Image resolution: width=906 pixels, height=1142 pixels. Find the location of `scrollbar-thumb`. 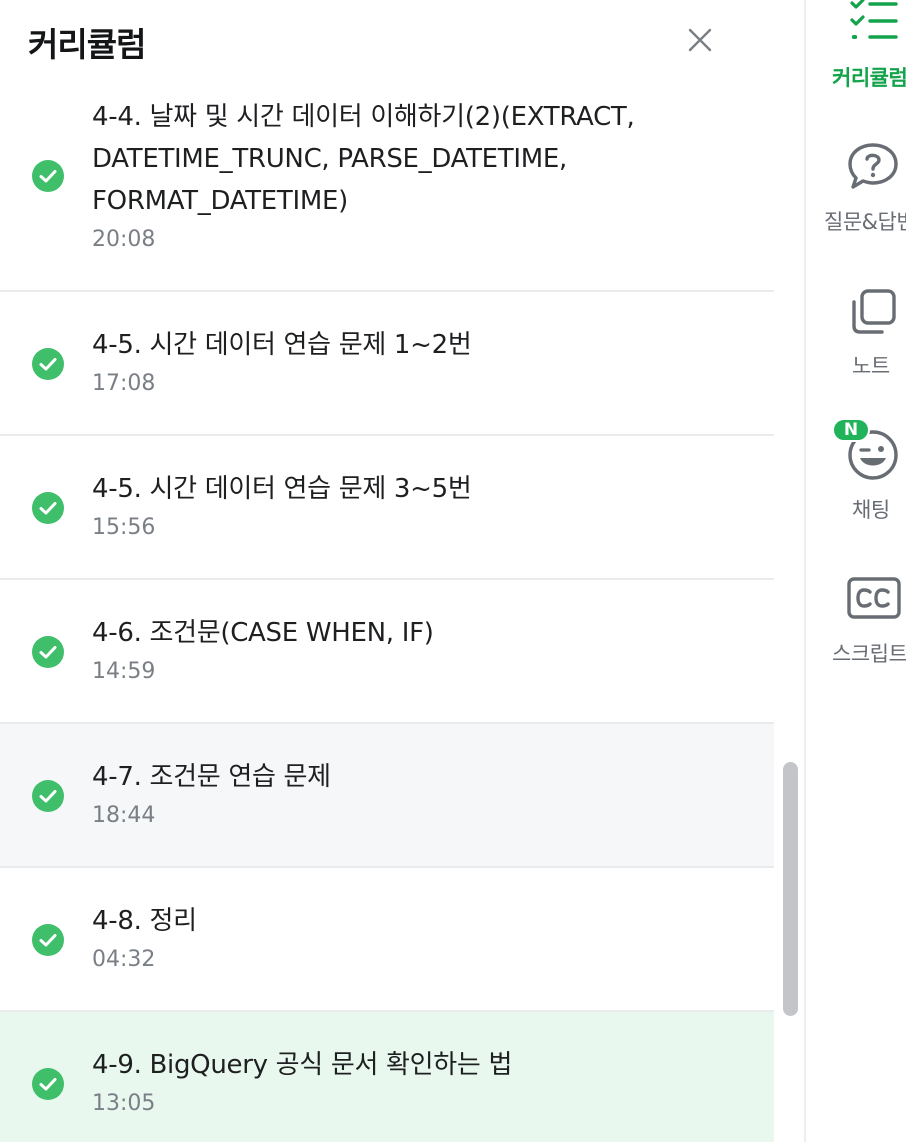

scrollbar-thumb is located at coordinates (790, 889).